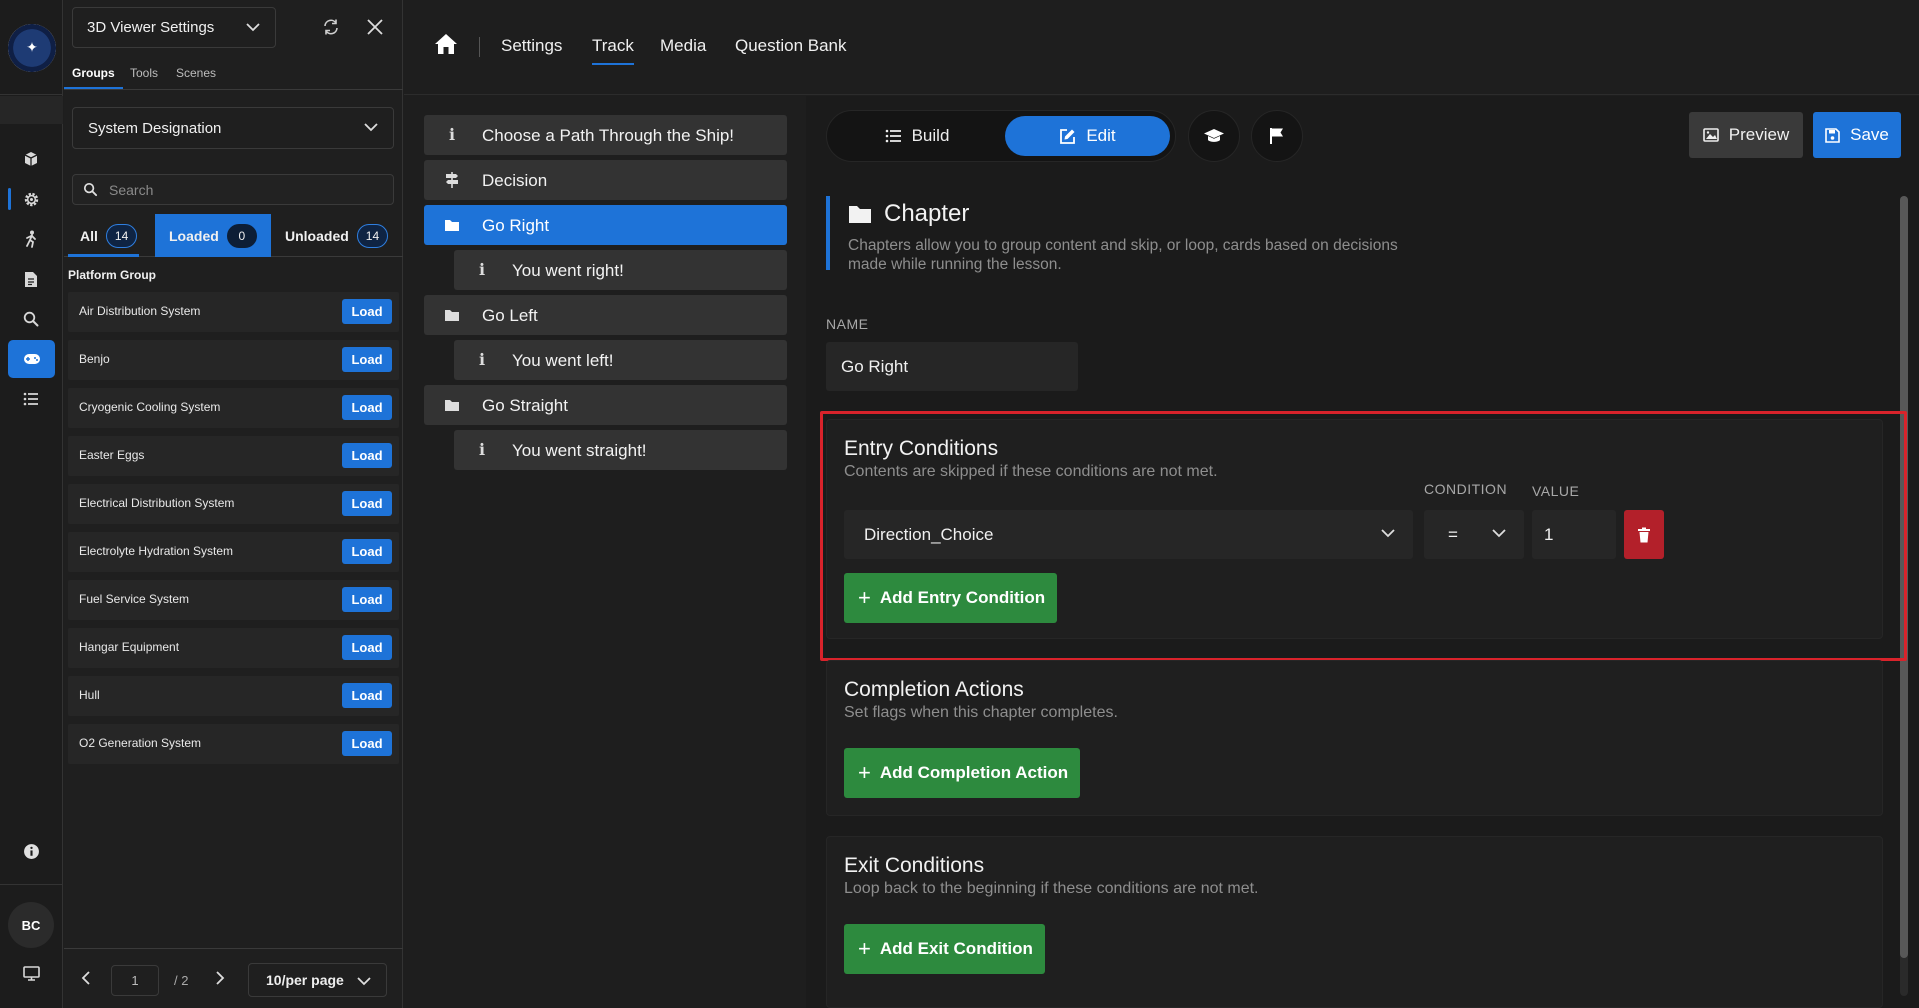 The height and width of the screenshot is (1008, 1919). Describe the element at coordinates (1710, 135) in the screenshot. I see `image-icon` at that location.